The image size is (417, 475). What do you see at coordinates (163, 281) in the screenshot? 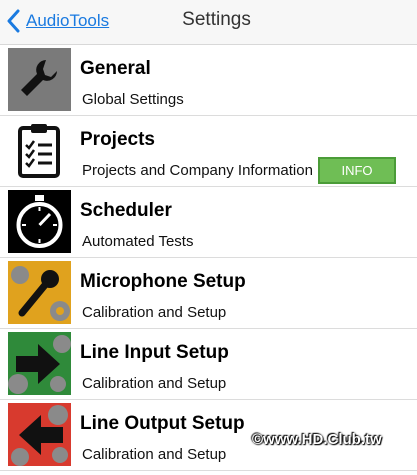
I see `item-title: Microphone Setup` at bounding box center [163, 281].